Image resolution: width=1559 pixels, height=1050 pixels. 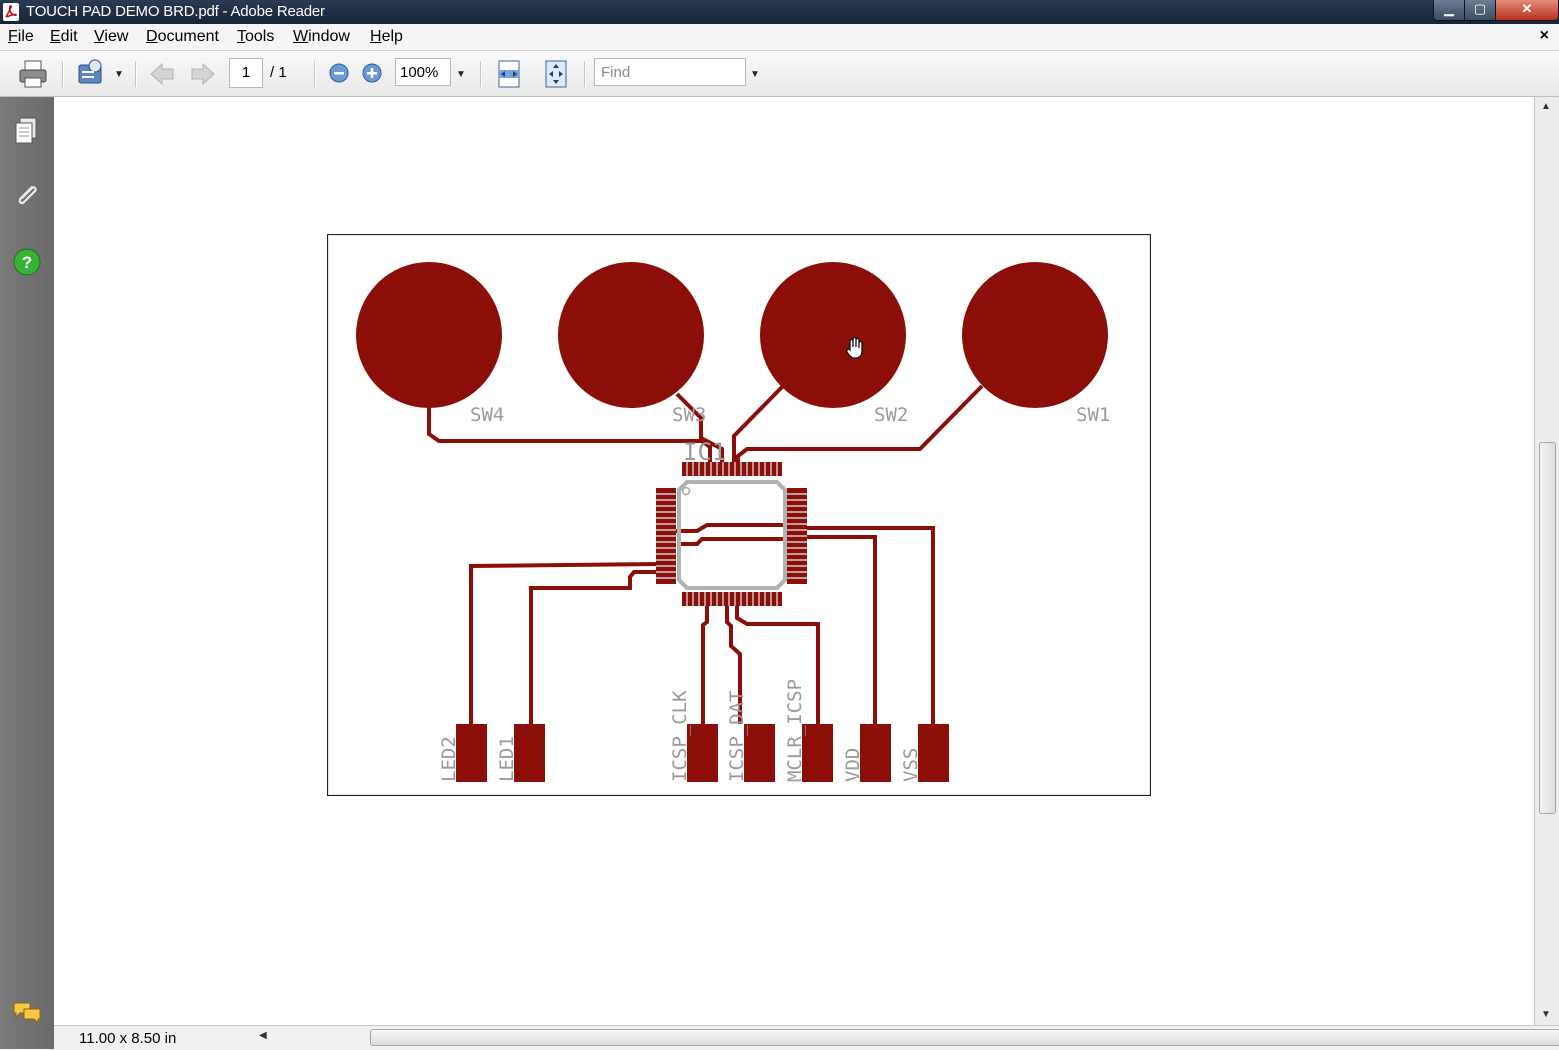 I want to click on navigation-panel: ?, so click(x=27, y=573).